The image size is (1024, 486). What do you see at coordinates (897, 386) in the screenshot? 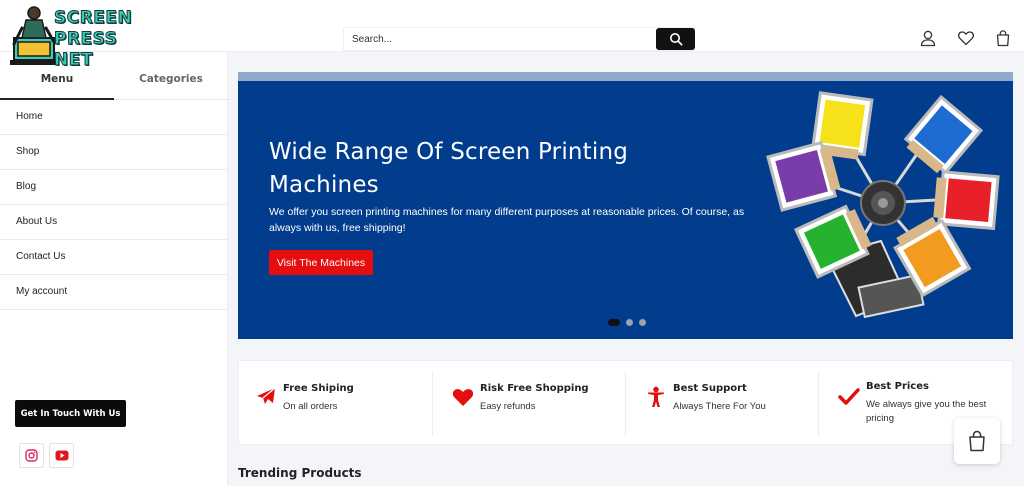
I see `feature-title: Best Prices` at bounding box center [897, 386].